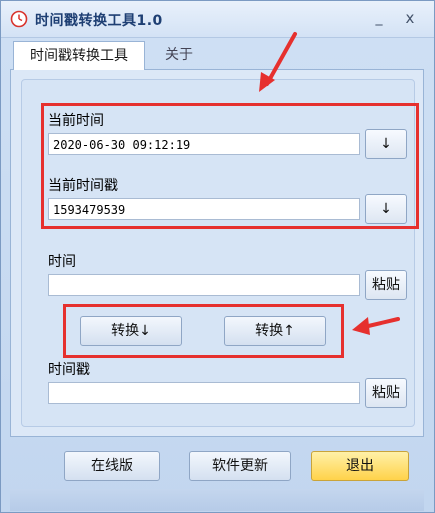 Image resolution: width=435 pixels, height=513 pixels. I want to click on close-button: x, so click(410, 18).